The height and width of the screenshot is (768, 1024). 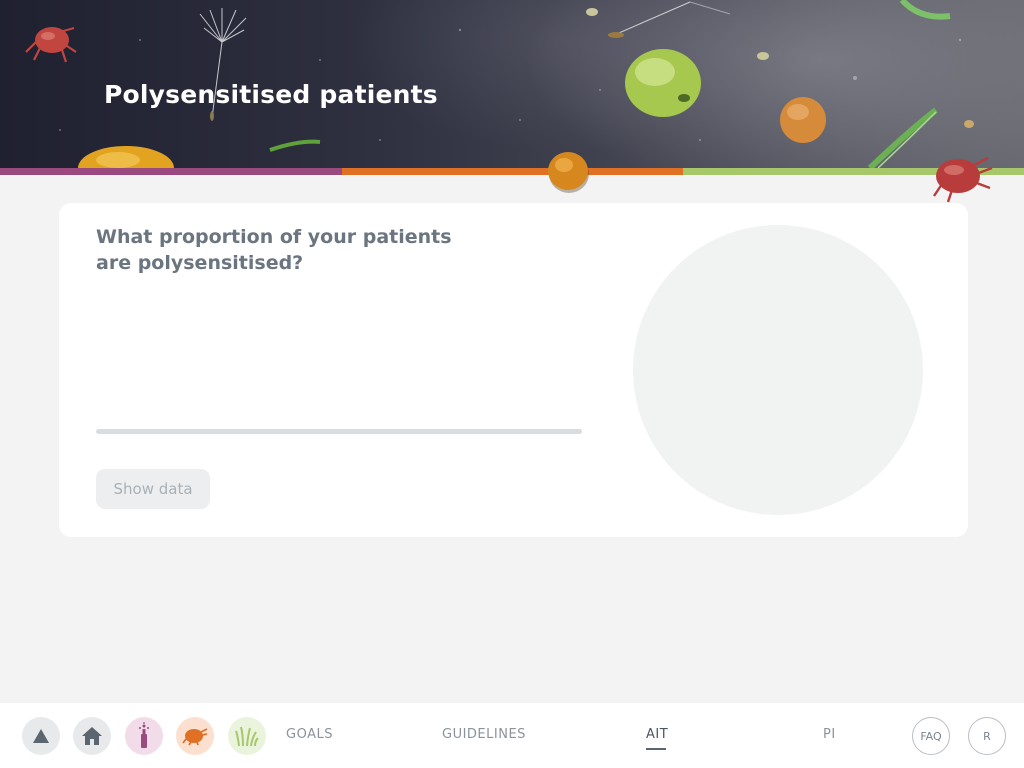 I want to click on references-button: R, so click(x=987, y=736).